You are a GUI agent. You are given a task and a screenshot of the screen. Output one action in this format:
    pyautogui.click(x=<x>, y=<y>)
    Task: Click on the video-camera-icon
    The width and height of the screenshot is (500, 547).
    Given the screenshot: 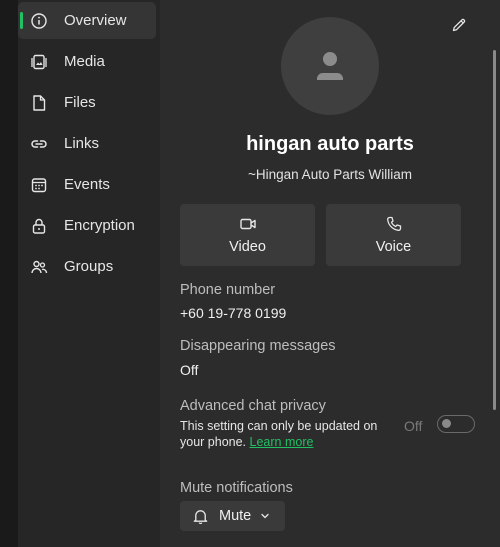 What is the action you would take?
    pyautogui.click(x=247, y=224)
    